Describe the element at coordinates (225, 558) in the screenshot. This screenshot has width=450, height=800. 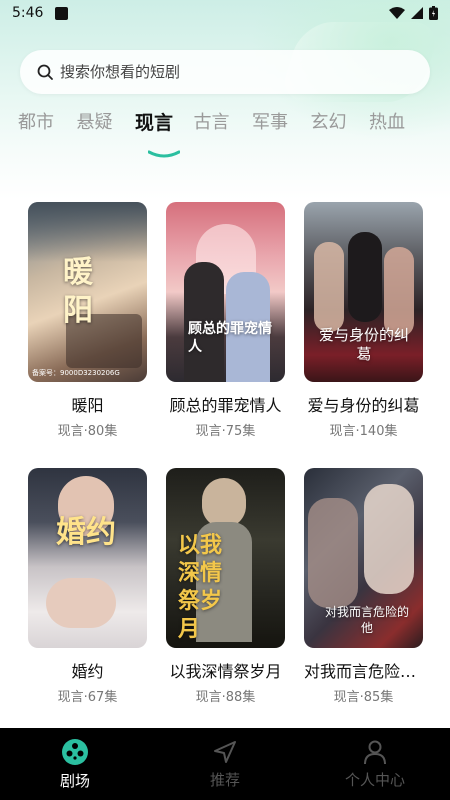
I see `drama-cover: 以我深情祭岁月` at that location.